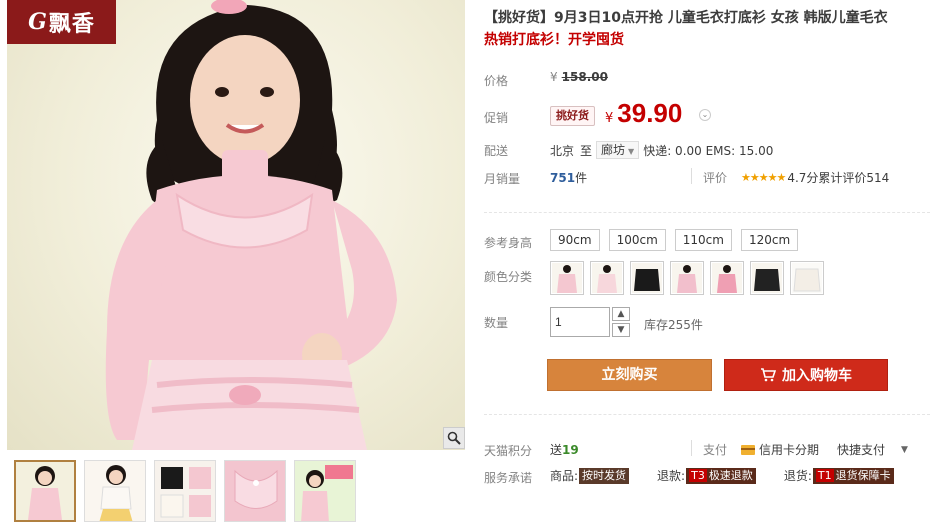 This screenshot has height=528, width=930. What do you see at coordinates (863, 475) in the screenshot?
I see `service-badge: 退货保障卡` at bounding box center [863, 475].